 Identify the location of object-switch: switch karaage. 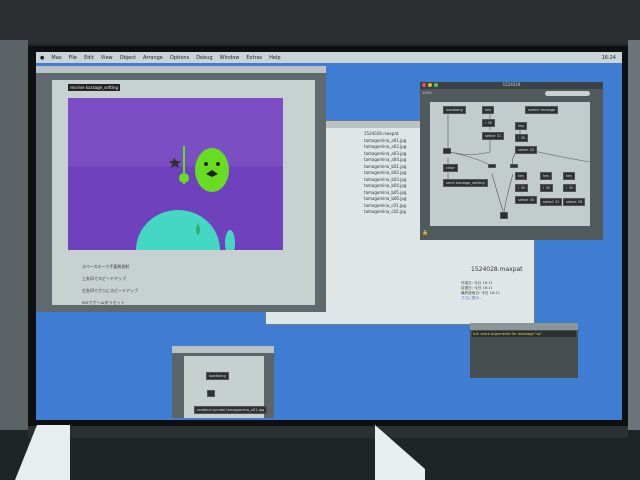
(542, 110).